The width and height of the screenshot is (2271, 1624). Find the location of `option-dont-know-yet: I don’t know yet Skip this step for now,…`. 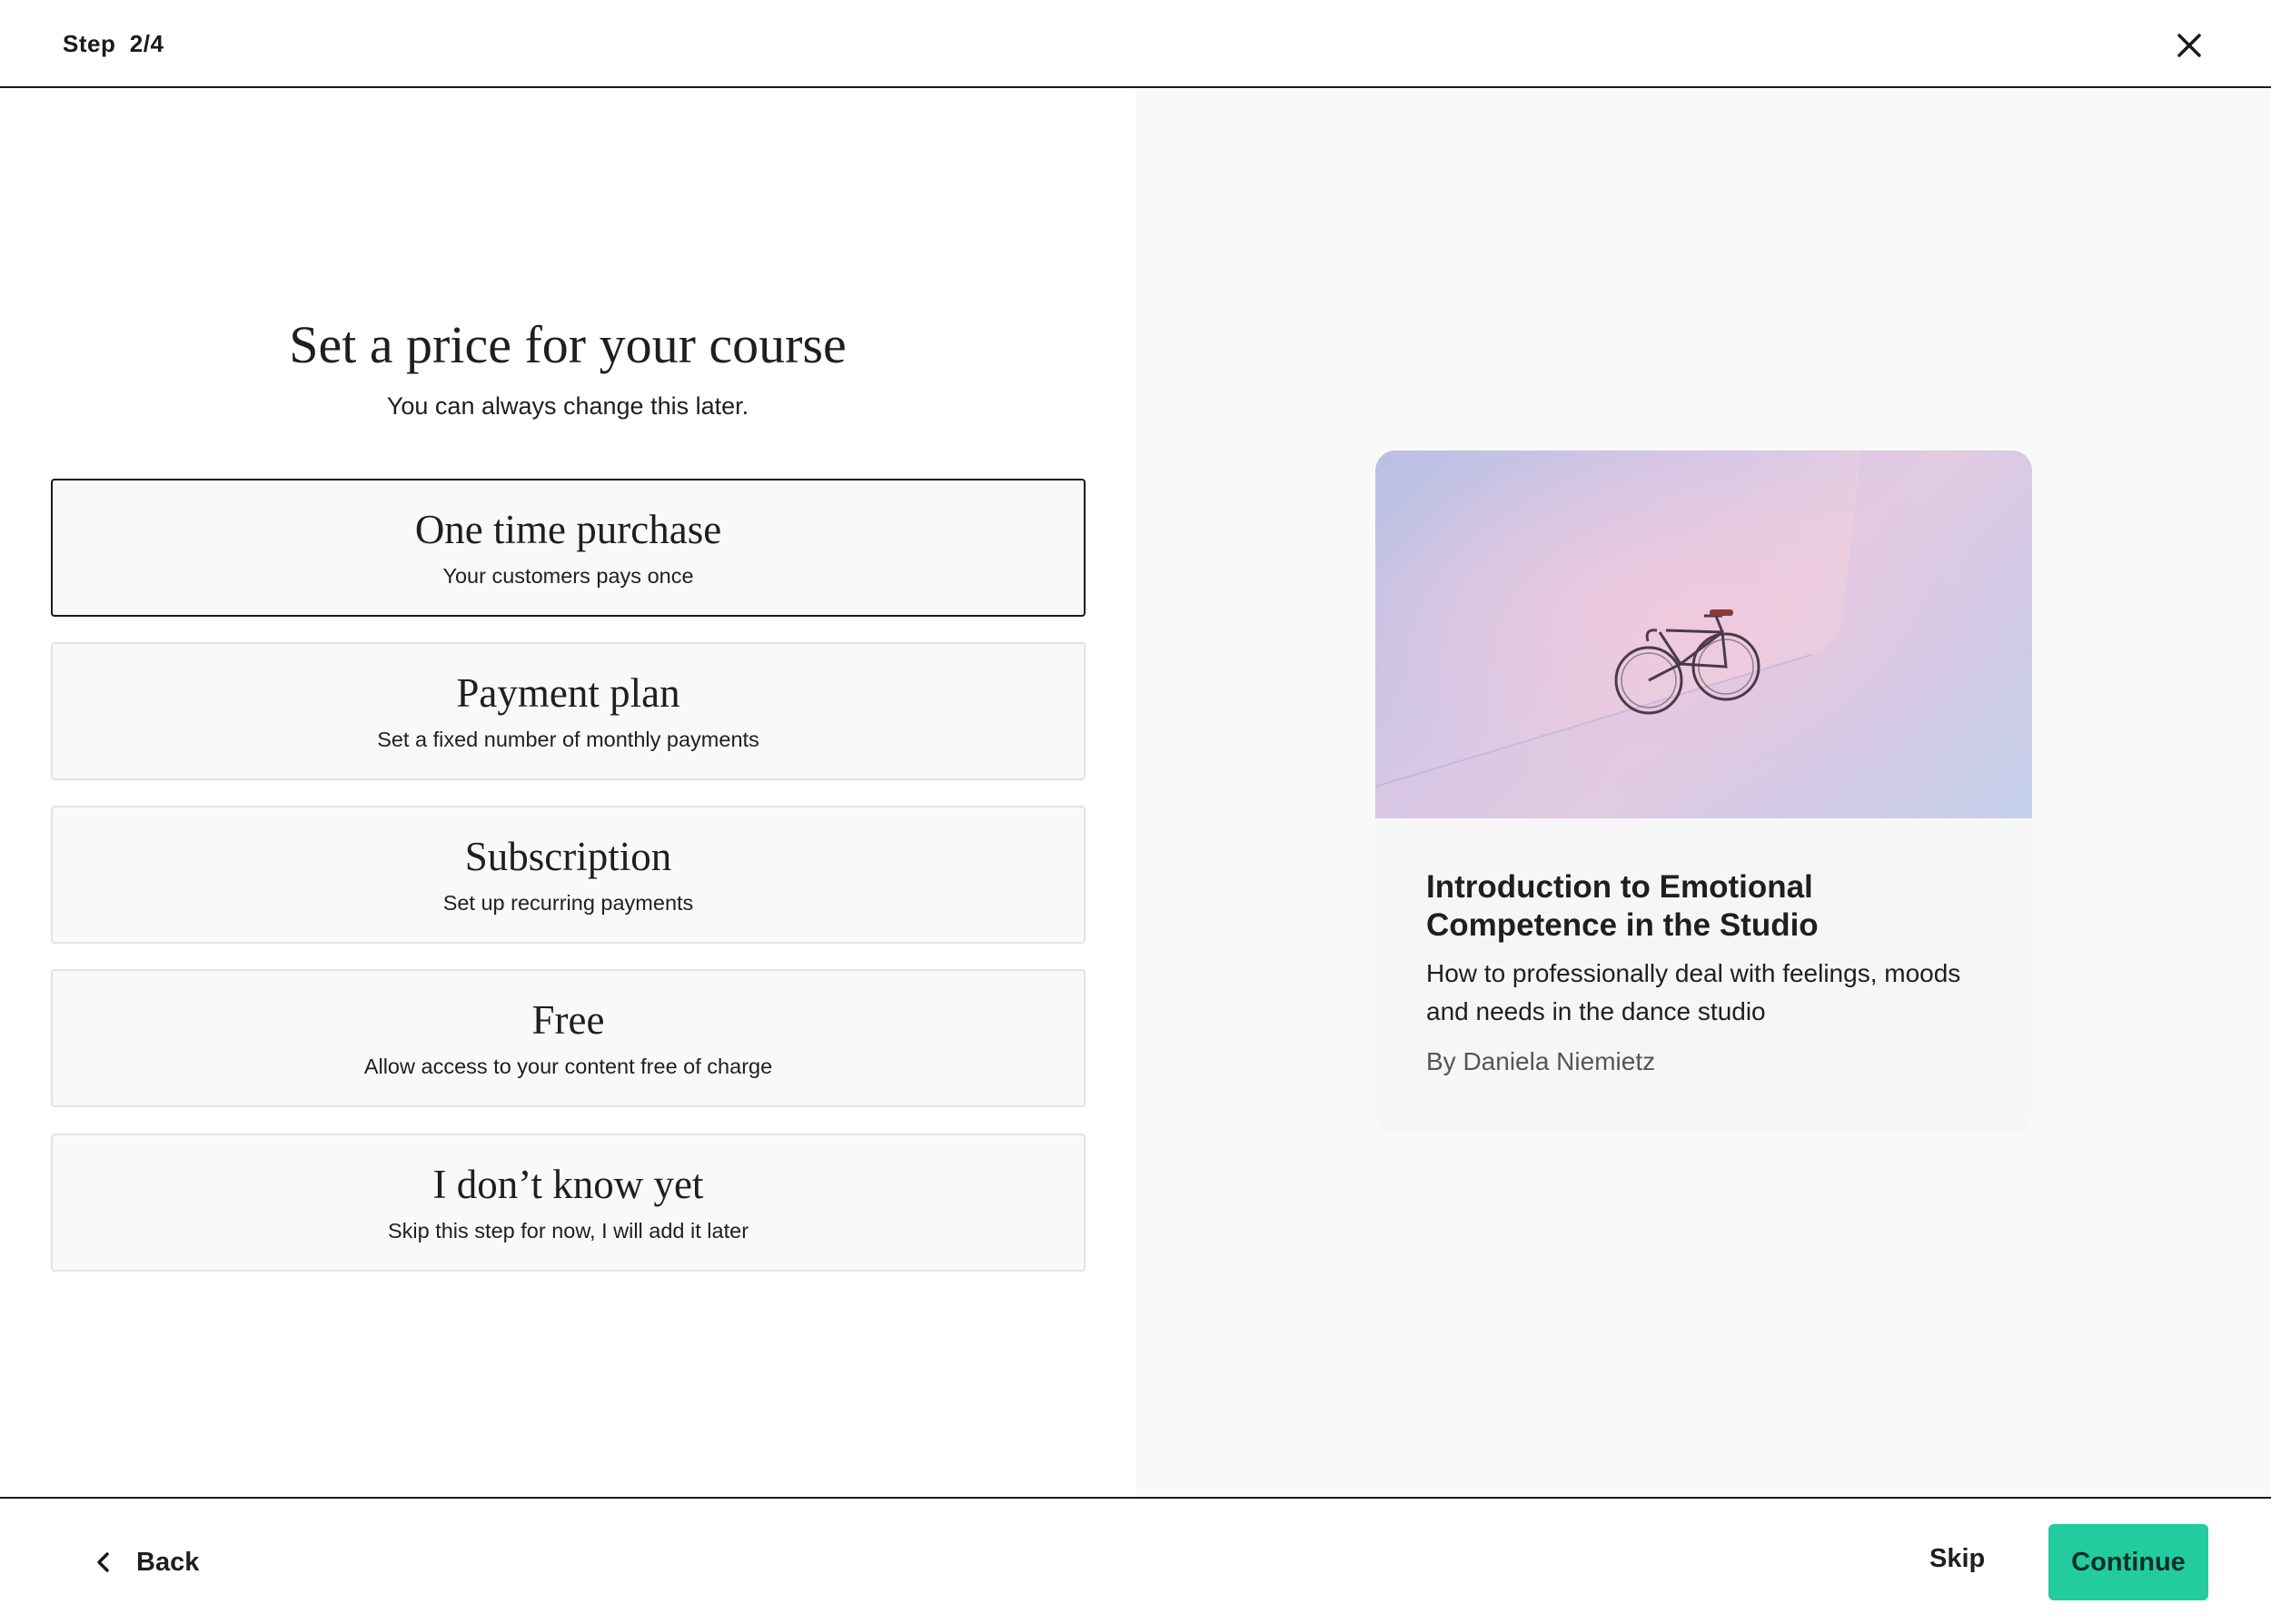

option-dont-know-yet: I don’t know yet Skip this step for now,… is located at coordinates (568, 1203).